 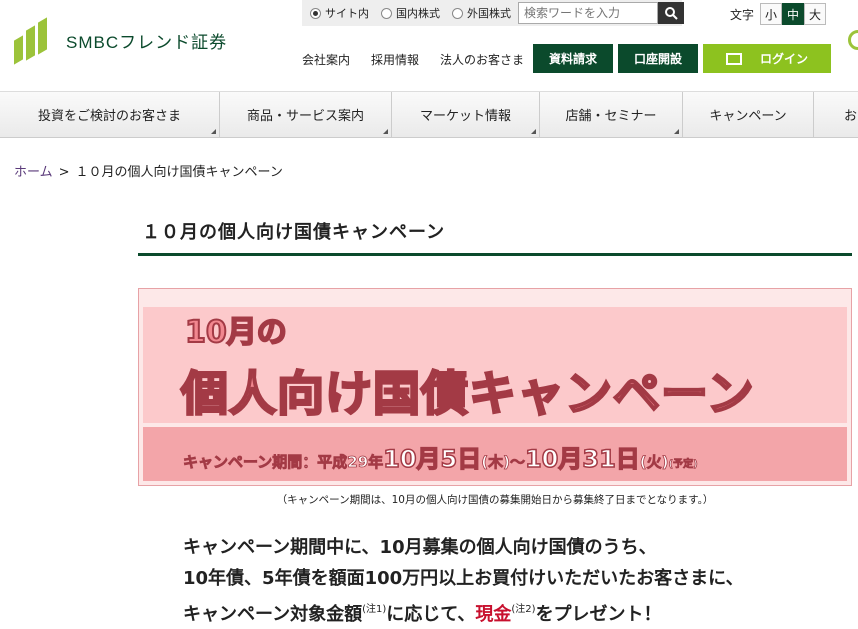 I want to click on nav-label: お, so click(x=851, y=116).